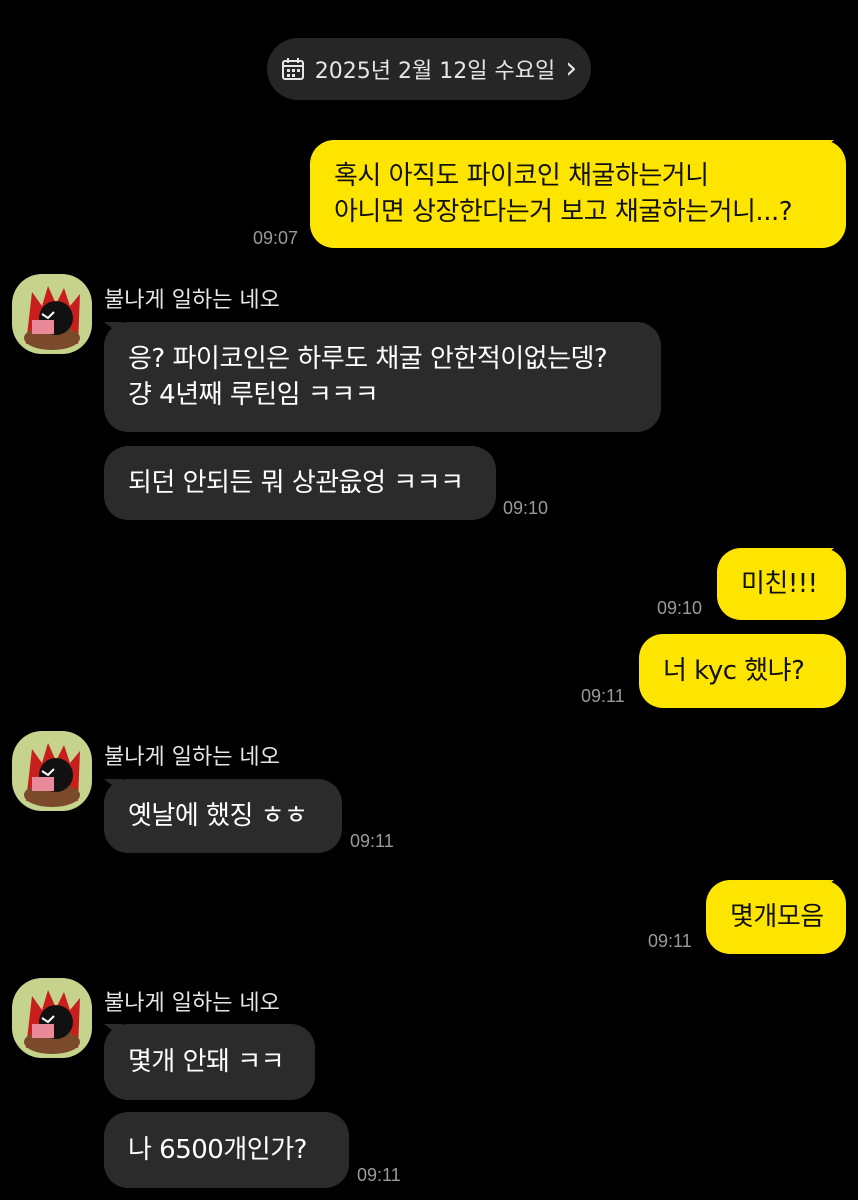 The image size is (858, 1200). Describe the element at coordinates (217, 1150) in the screenshot. I see `message-text: 나 6500개인가?` at that location.